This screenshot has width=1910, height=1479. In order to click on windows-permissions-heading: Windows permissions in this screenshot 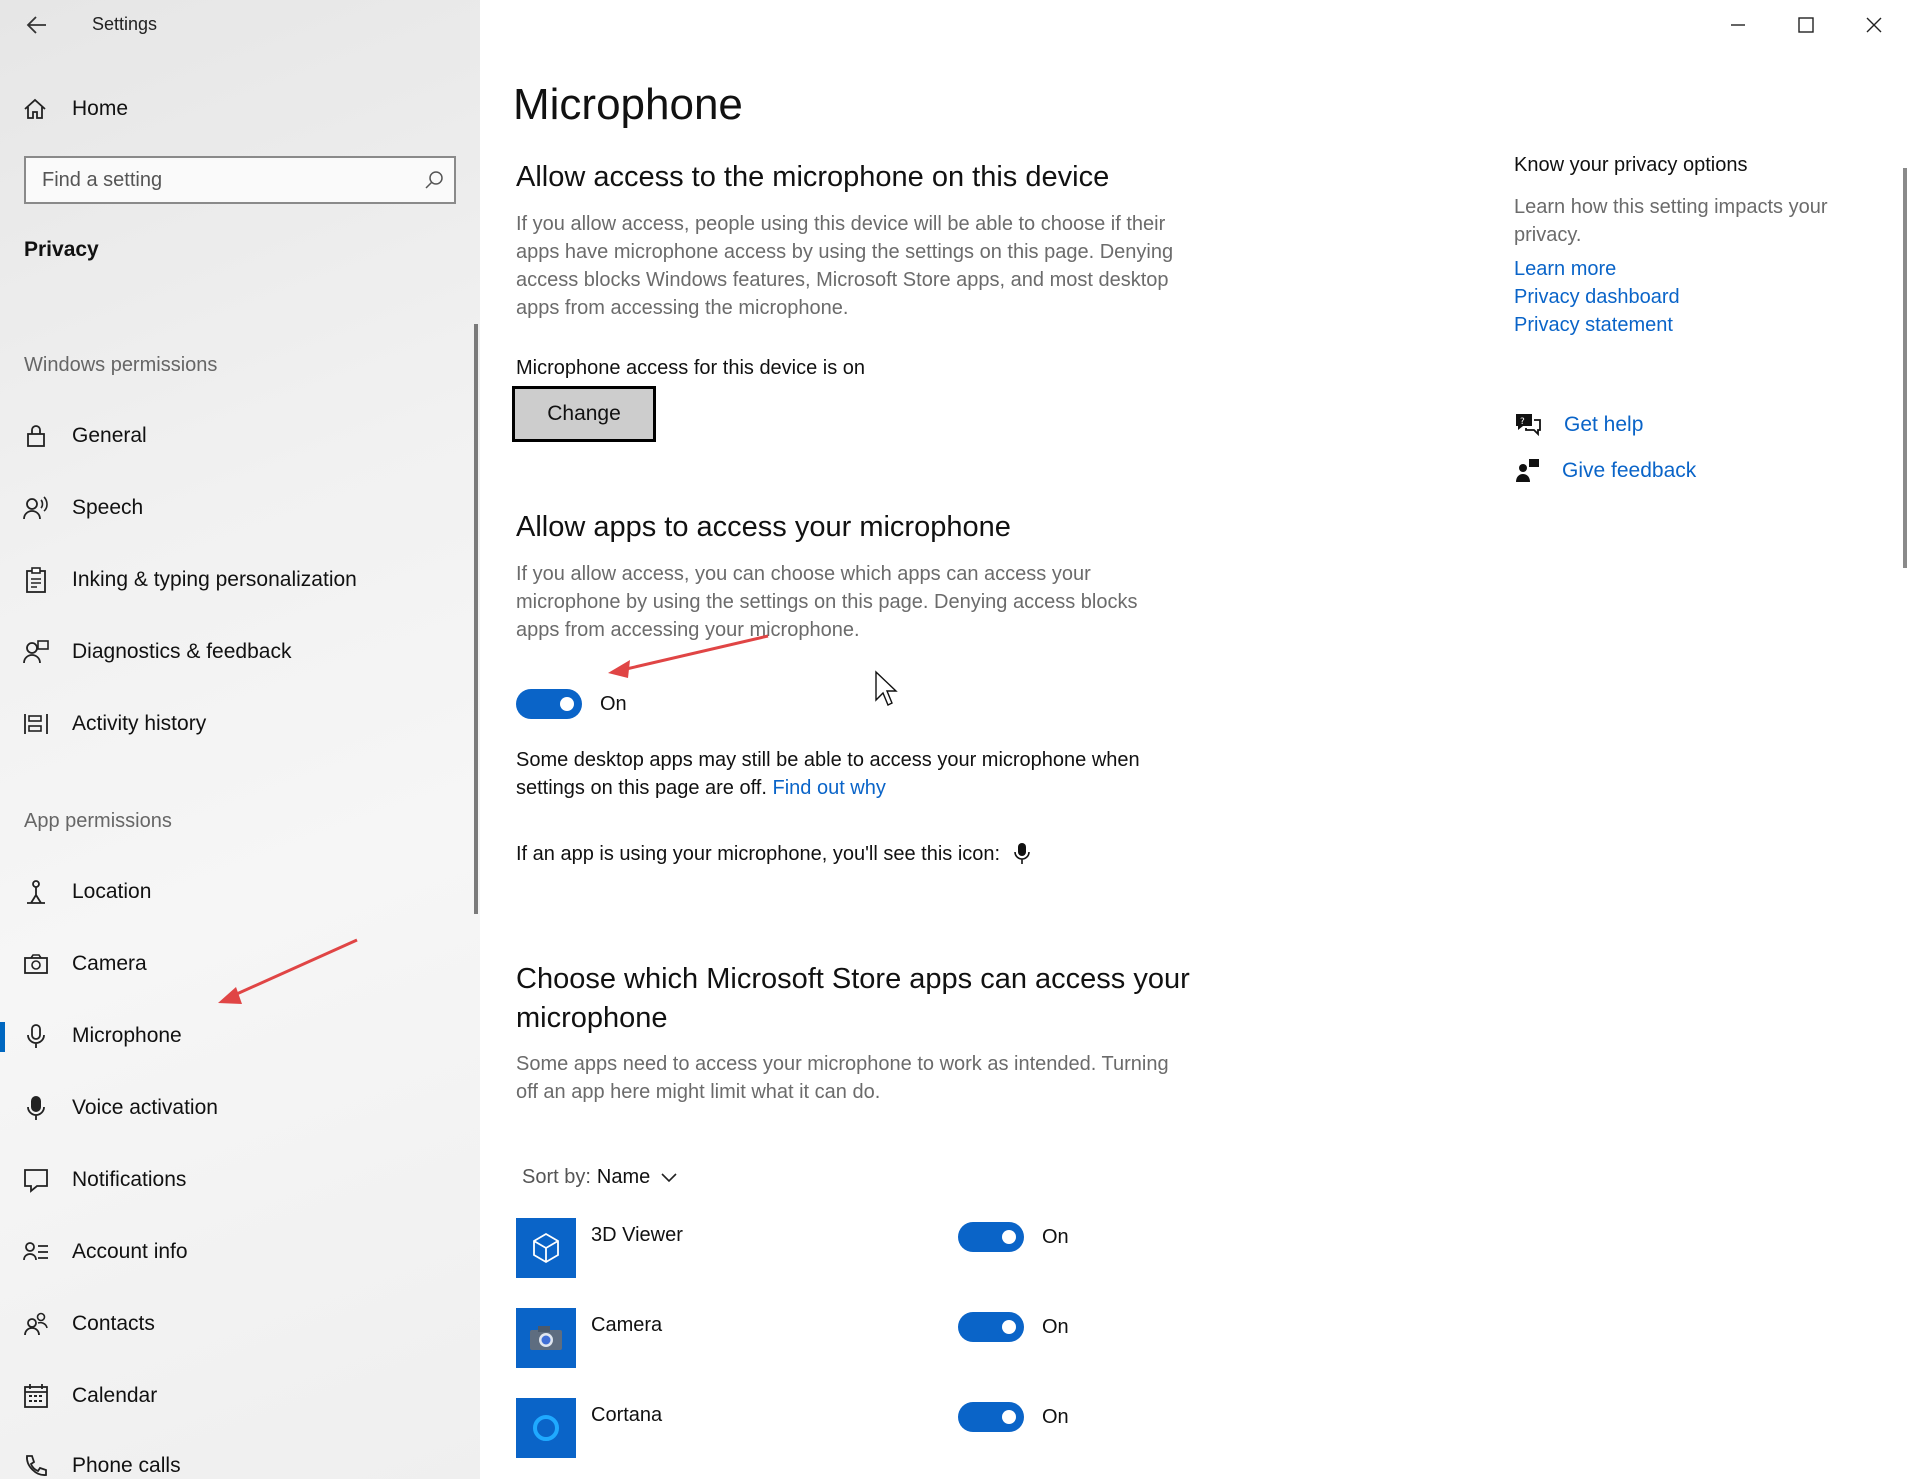, I will do `click(121, 365)`.